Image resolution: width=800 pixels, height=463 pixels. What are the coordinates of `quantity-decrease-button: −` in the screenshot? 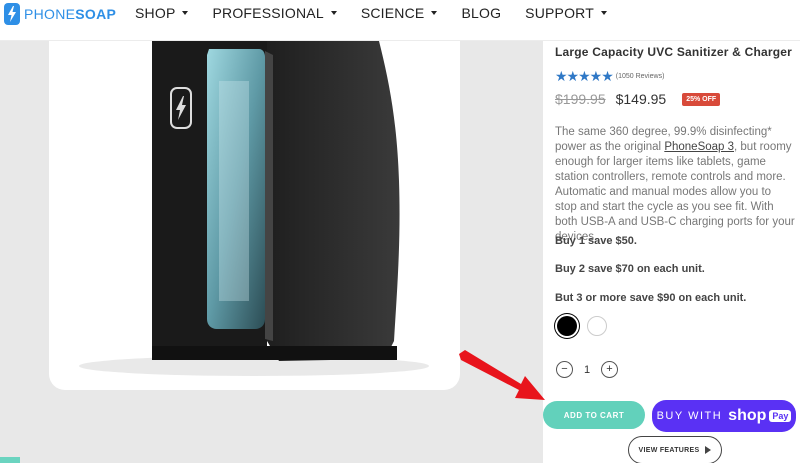 It's located at (564, 369).